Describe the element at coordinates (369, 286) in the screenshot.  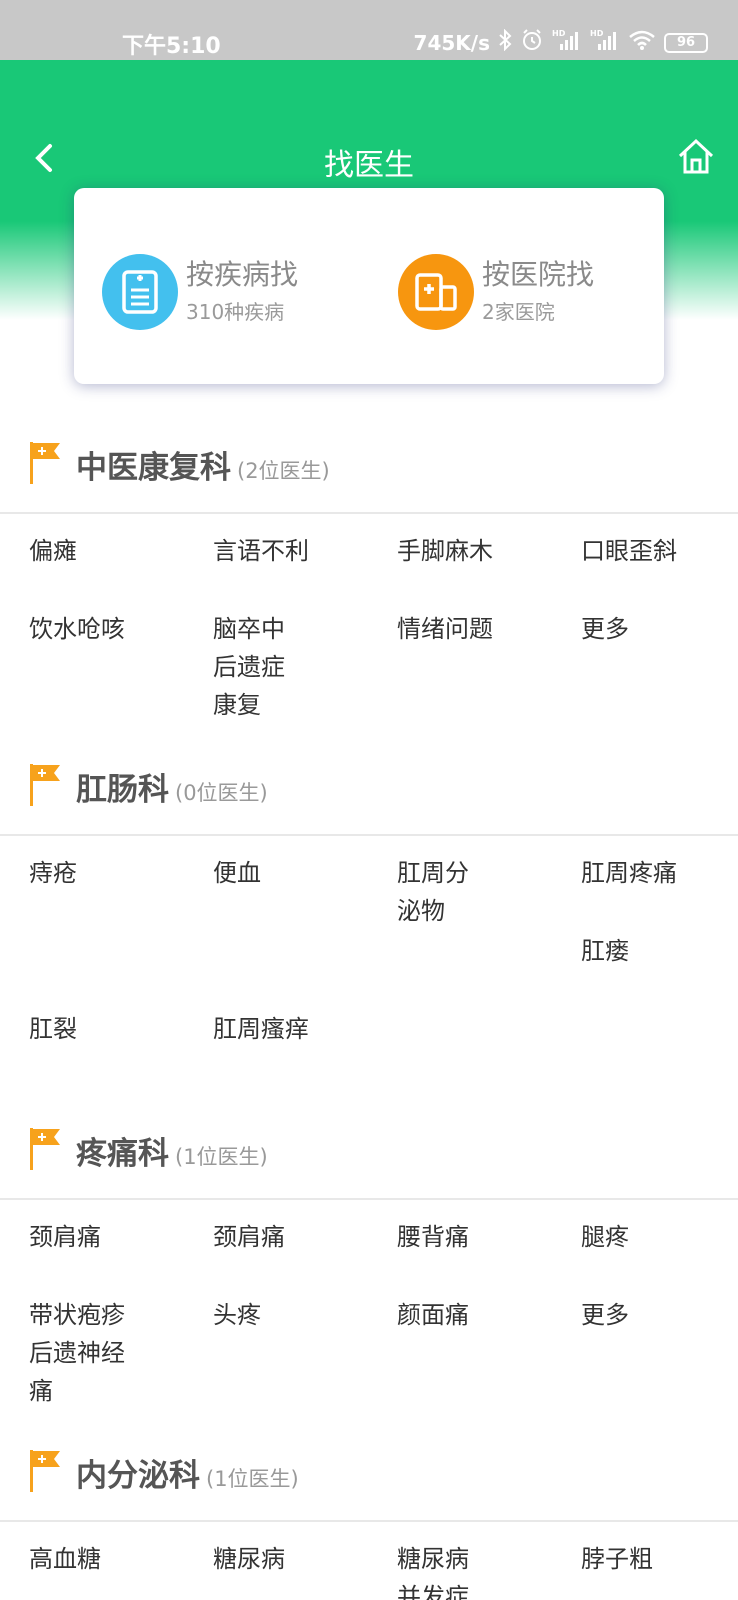
I see `search-card: 按疾病找 310种疾病 按医院找 2家医院` at that location.